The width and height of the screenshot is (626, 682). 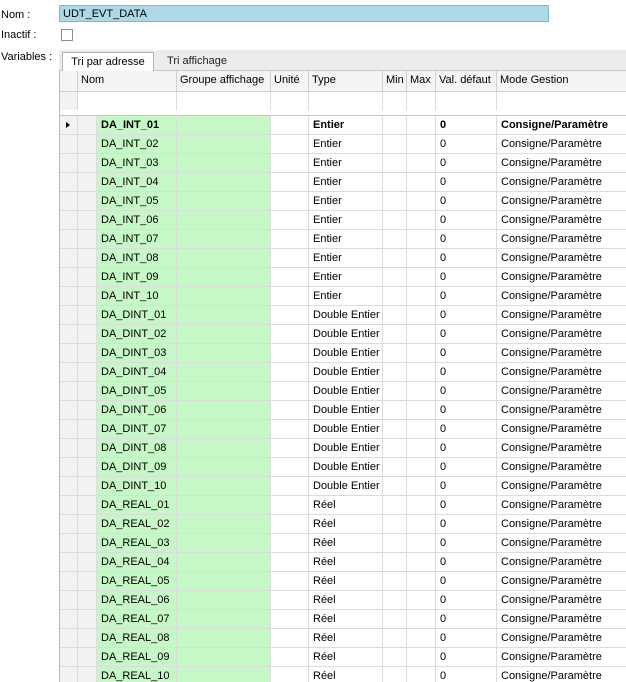 I want to click on tab-tri-par-adresse: Tri par adresse, so click(x=108, y=62).